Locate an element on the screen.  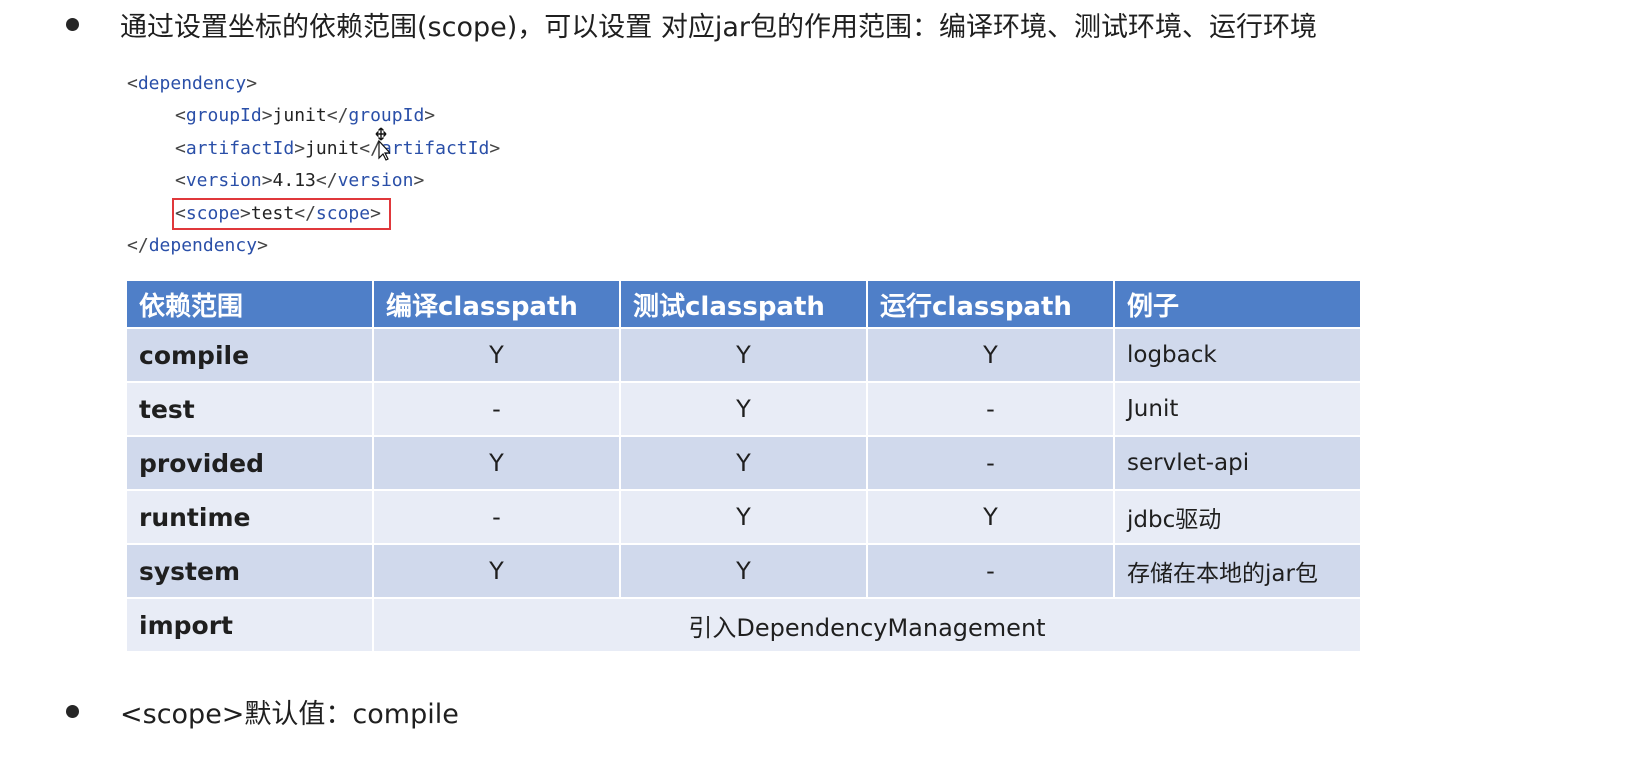
code-line-artifactid: <artifactId>junit</artifactId> is located at coordinates (338, 148).